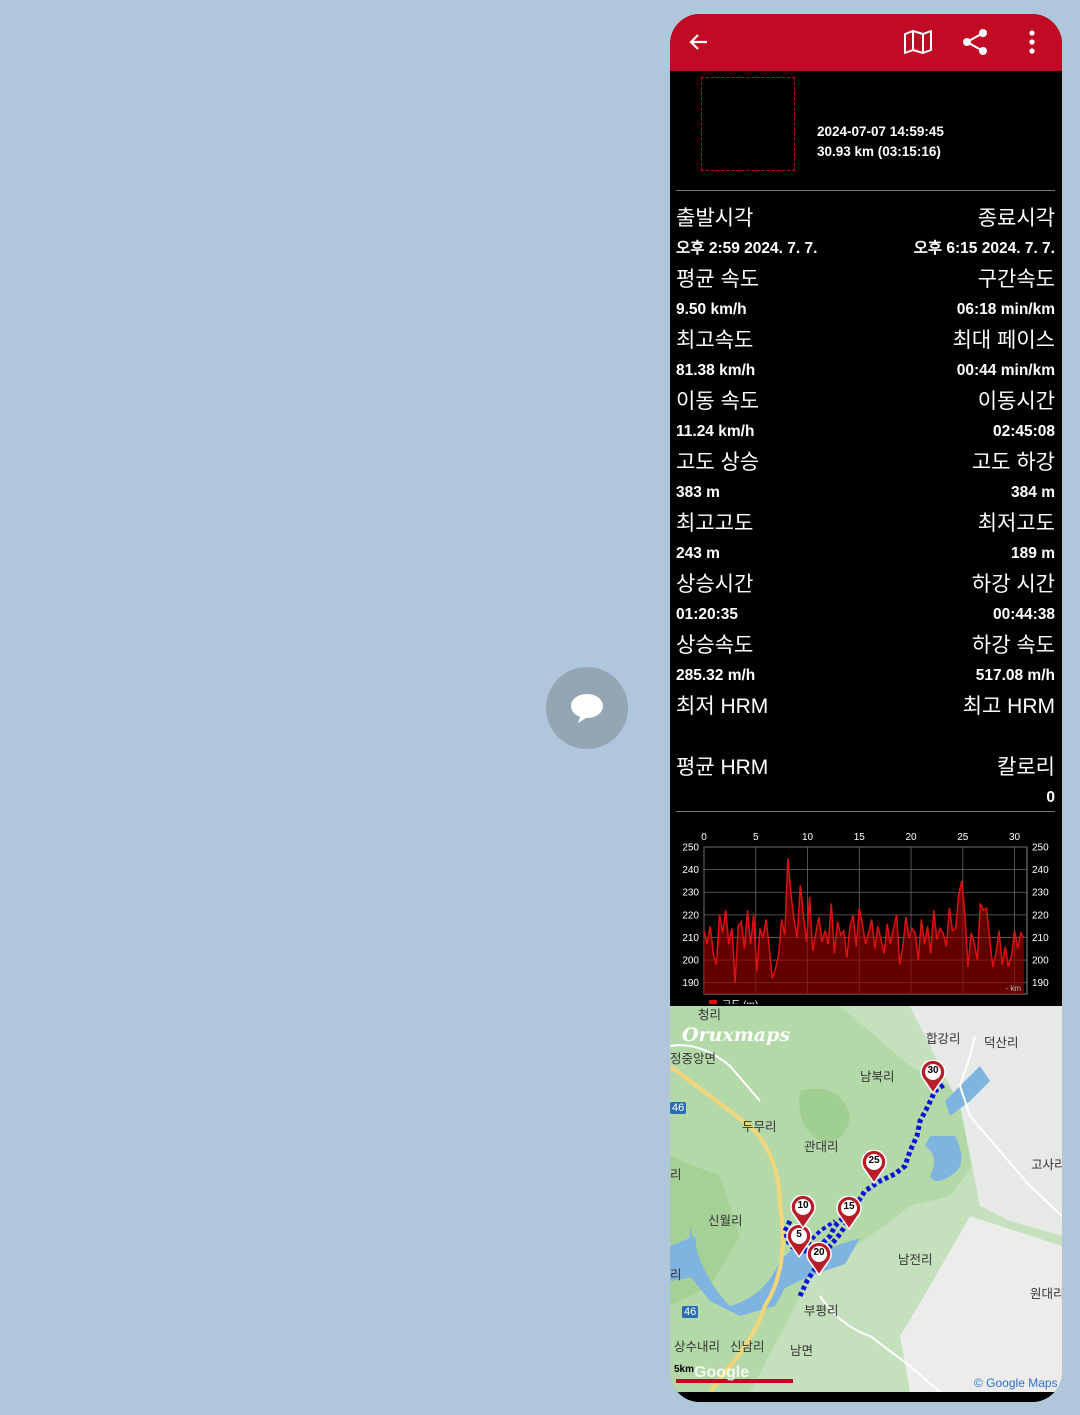 The width and height of the screenshot is (1080, 1415). What do you see at coordinates (718, 279) in the screenshot?
I see `stat-label: 평균 속도` at bounding box center [718, 279].